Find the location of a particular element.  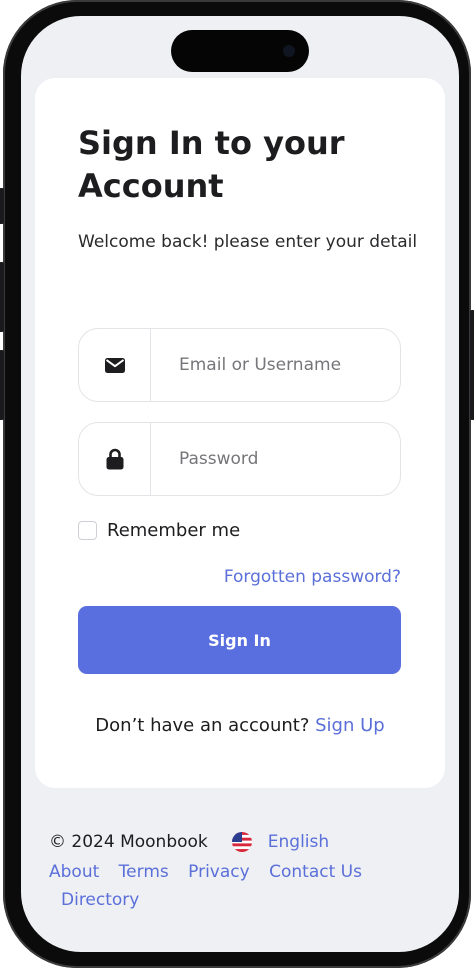

email-field is located at coordinates (239, 365).